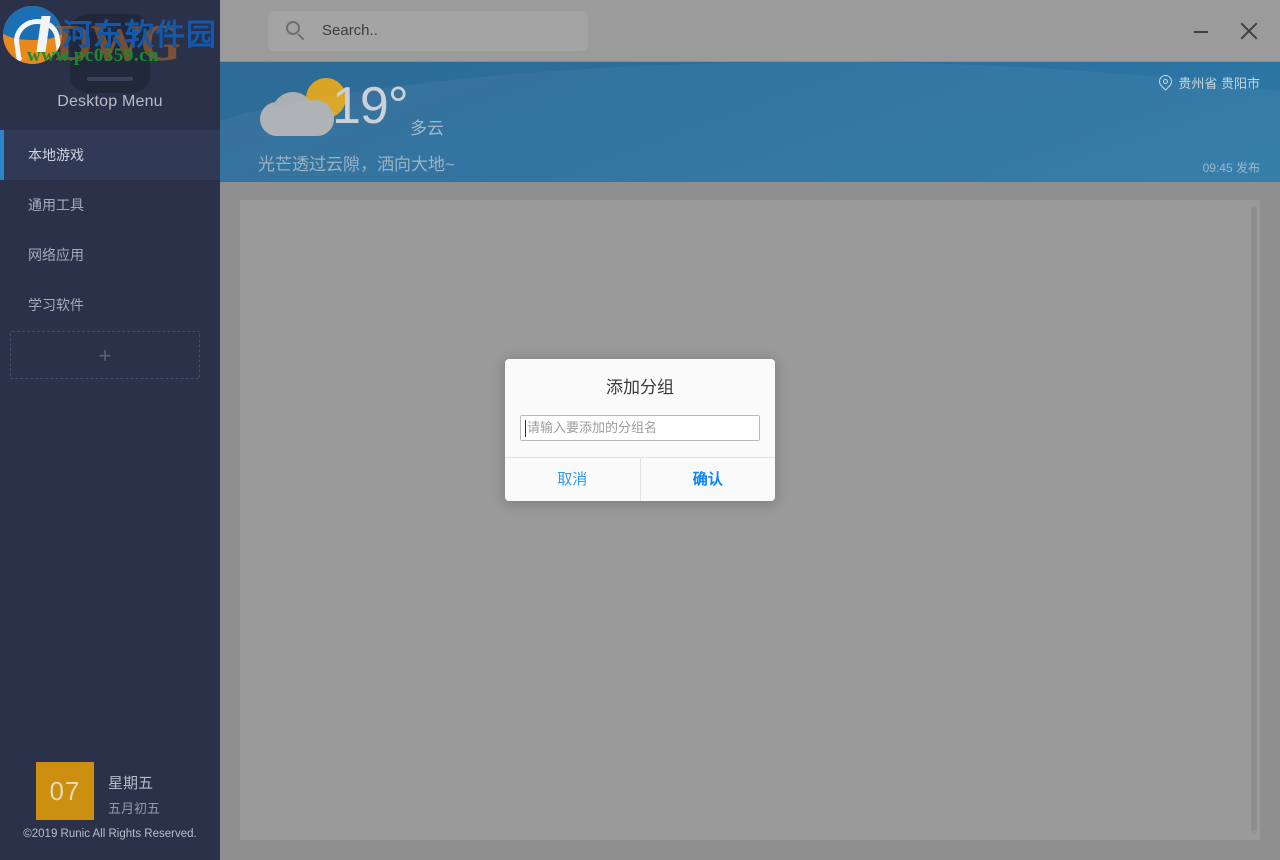 The image size is (1280, 860). Describe the element at coordinates (750, 31) in the screenshot. I see `titlebar: Search..` at that location.